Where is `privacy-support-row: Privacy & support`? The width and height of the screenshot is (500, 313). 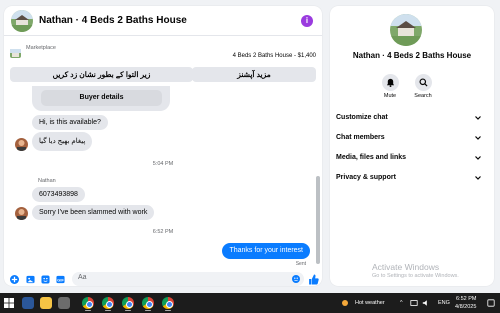 privacy-support-row: Privacy & support is located at coordinates (409, 178).